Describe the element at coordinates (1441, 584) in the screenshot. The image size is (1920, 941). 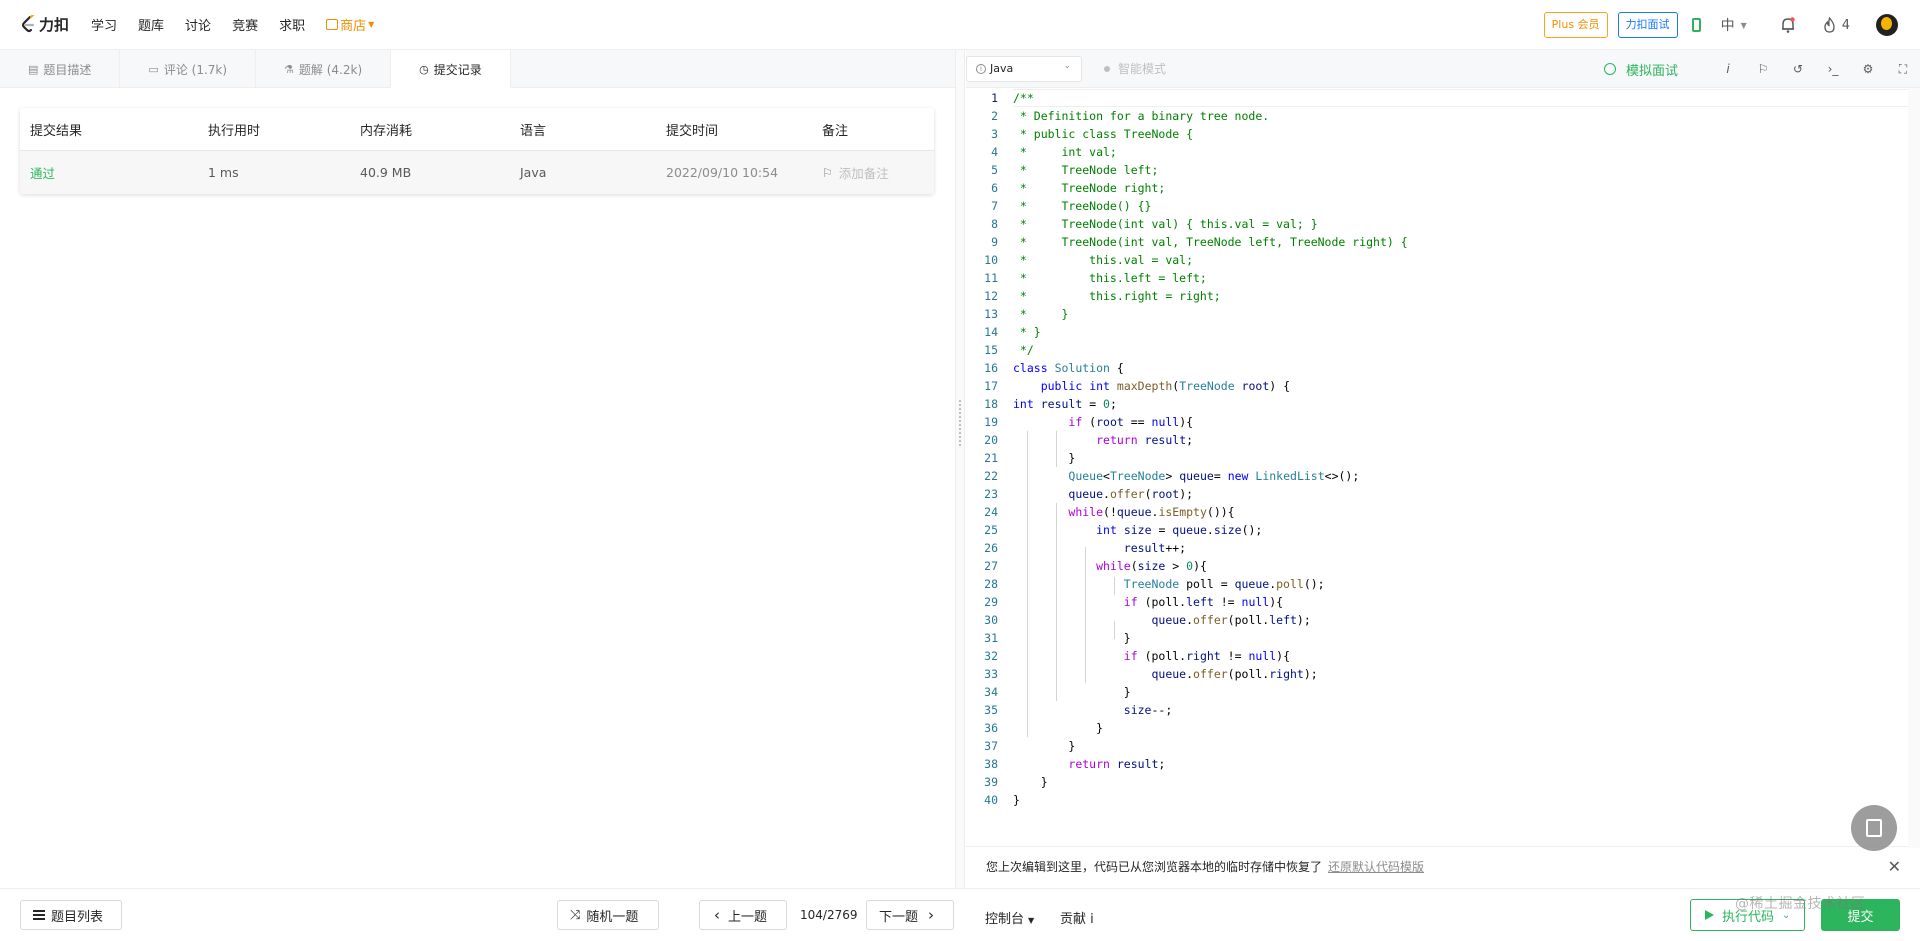
I see `code-line: 28 TreeNode poll = queue.poll();` at that location.